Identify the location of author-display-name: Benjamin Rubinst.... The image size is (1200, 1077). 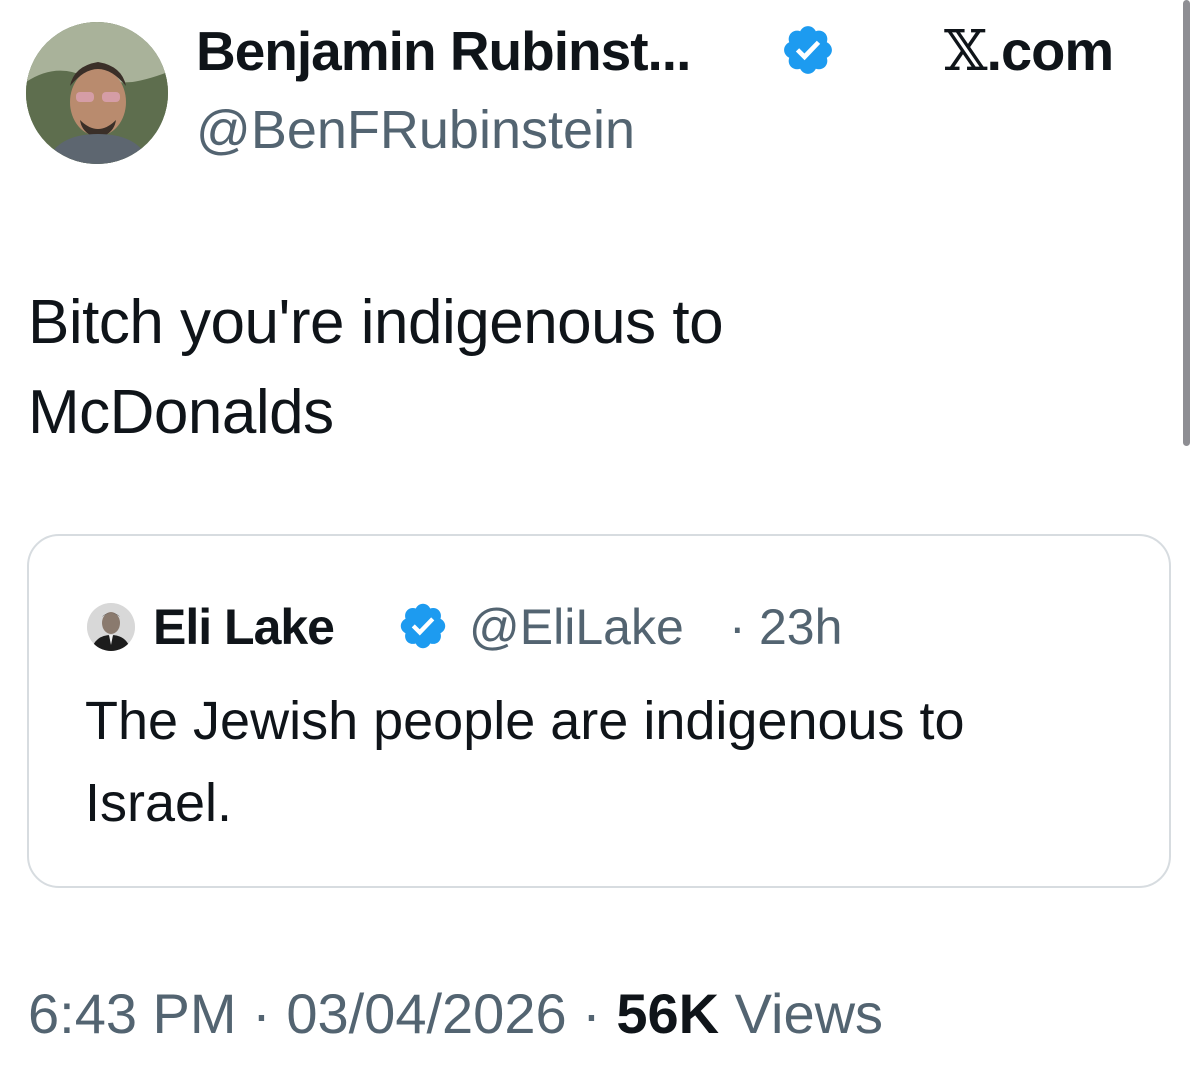
(443, 51).